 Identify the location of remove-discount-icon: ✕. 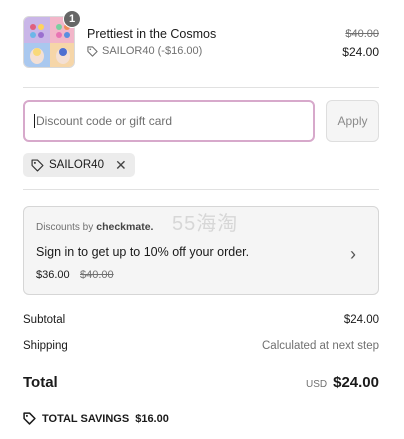
(121, 165).